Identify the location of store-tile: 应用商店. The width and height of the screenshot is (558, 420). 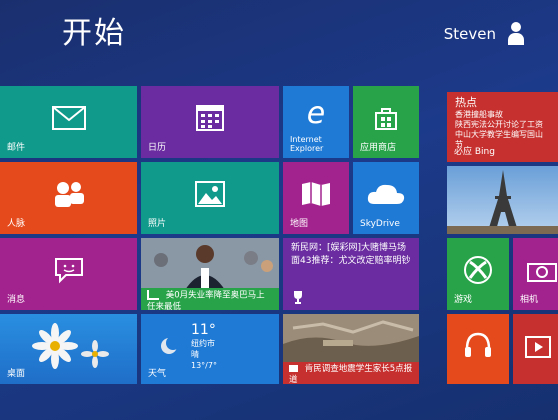
(386, 122).